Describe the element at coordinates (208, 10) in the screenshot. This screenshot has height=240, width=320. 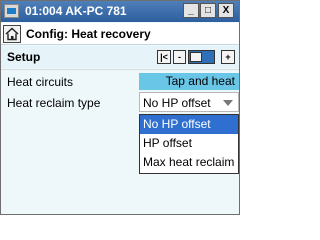
I see `maximize-button: □` at that location.